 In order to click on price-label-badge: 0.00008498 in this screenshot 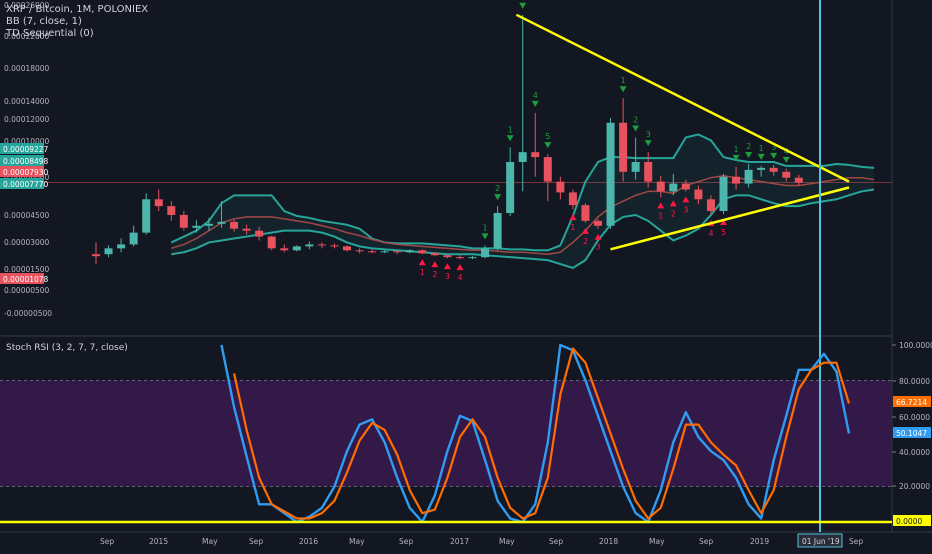, I will do `click(24, 160)`.